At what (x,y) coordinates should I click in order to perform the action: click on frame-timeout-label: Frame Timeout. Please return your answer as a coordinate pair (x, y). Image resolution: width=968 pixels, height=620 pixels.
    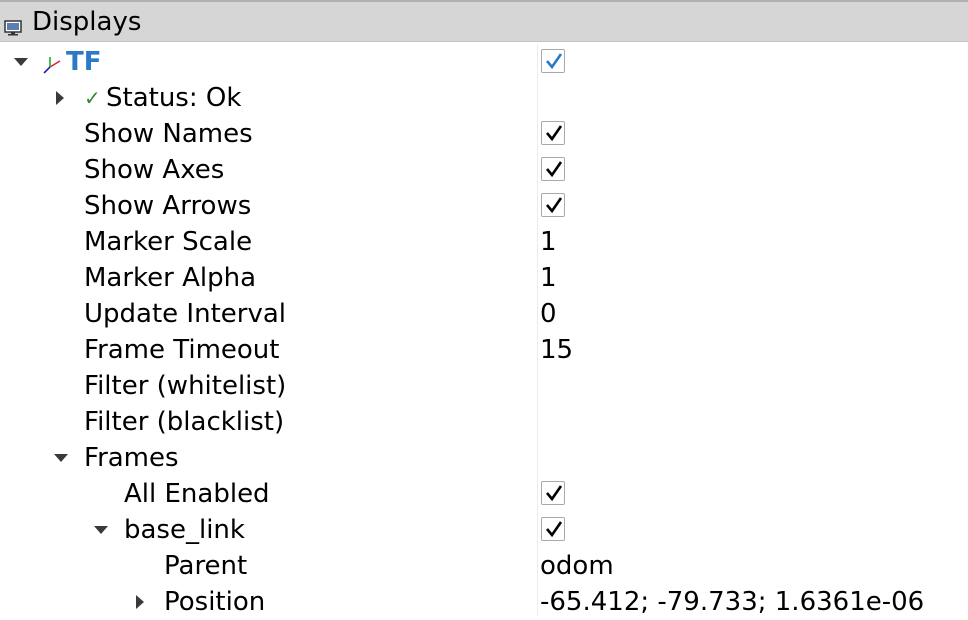
    Looking at the image, I should click on (182, 350).